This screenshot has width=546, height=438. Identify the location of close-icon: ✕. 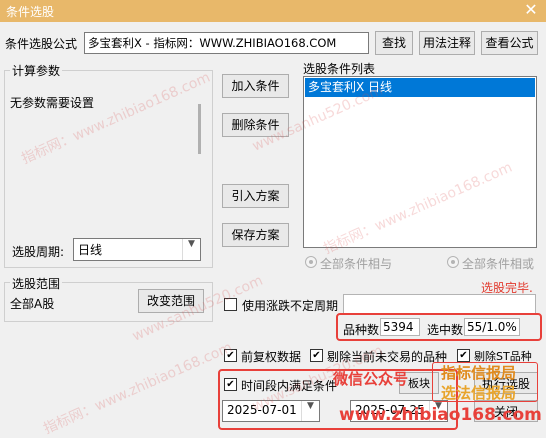
(531, 10).